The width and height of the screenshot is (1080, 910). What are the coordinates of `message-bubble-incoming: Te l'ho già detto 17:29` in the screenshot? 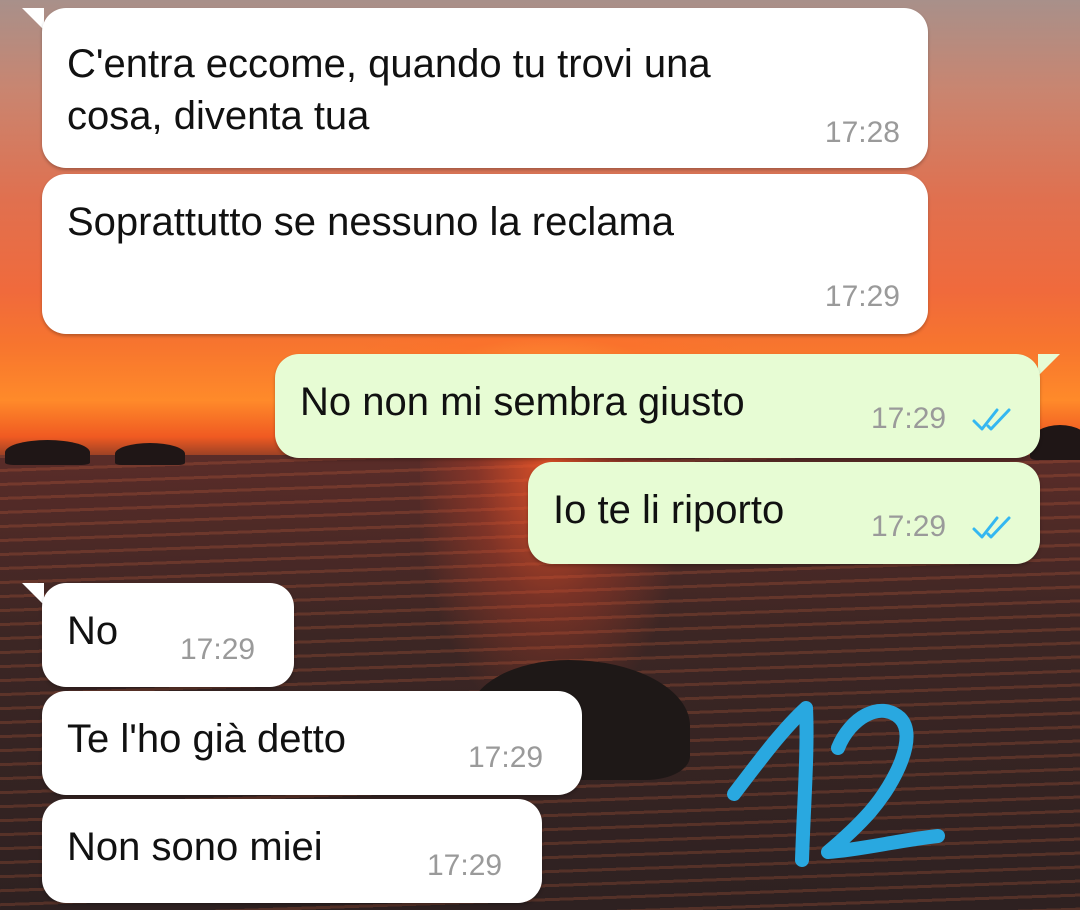 It's located at (312, 743).